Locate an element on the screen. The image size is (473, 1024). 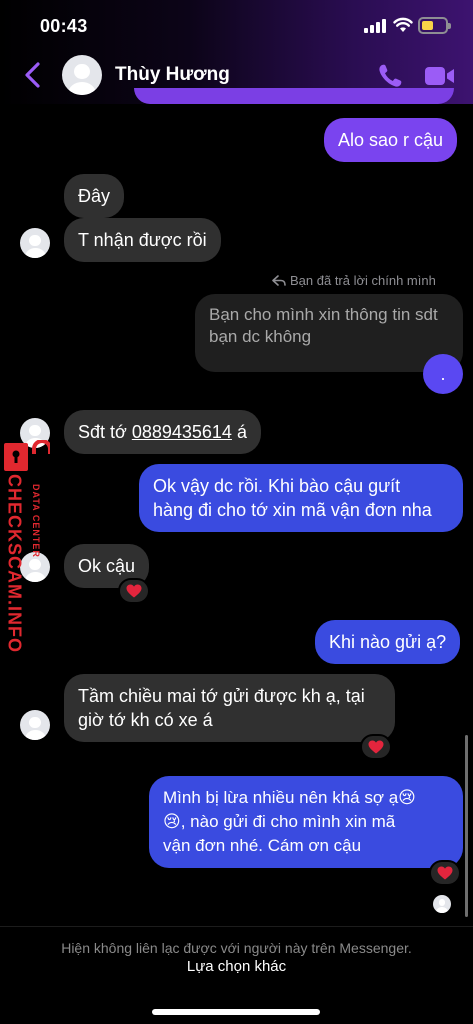
phone-call-icon is located at coordinates (390, 76).